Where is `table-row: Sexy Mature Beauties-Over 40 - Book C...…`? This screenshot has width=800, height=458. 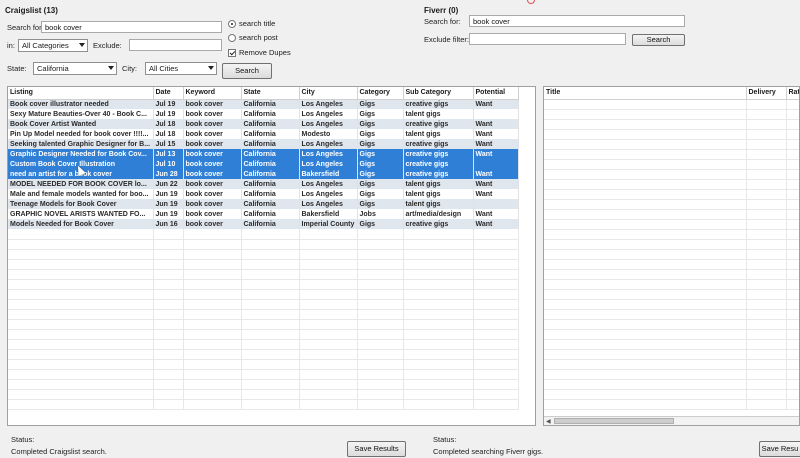
table-row: Sexy Mature Beauties-Over 40 - Book C...… is located at coordinates (263, 114).